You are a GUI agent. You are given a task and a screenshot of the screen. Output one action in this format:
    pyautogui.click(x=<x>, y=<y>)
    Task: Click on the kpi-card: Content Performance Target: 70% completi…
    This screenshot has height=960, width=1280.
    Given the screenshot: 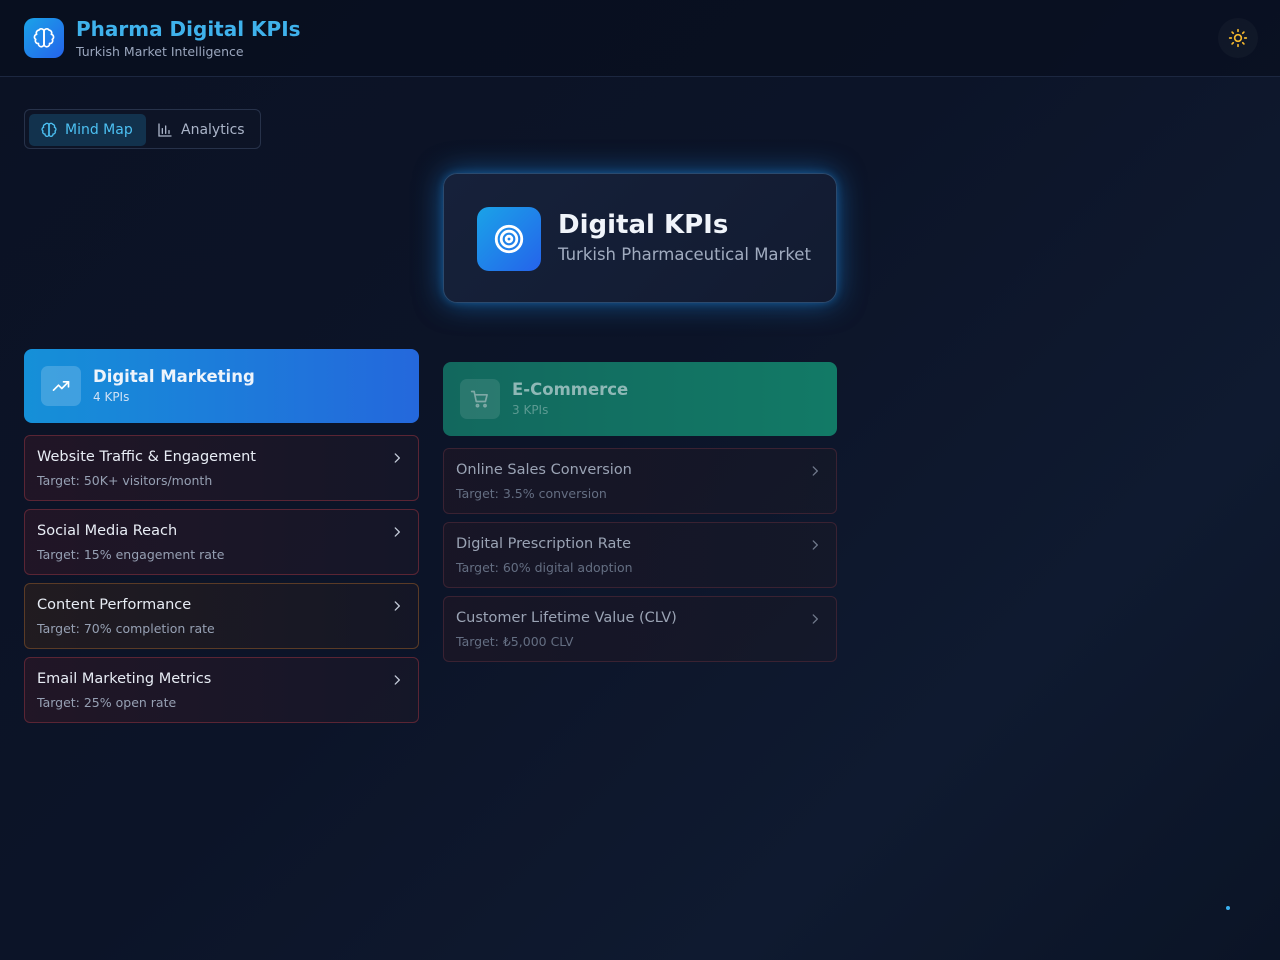 What is the action you would take?
    pyautogui.click(x=221, y=616)
    